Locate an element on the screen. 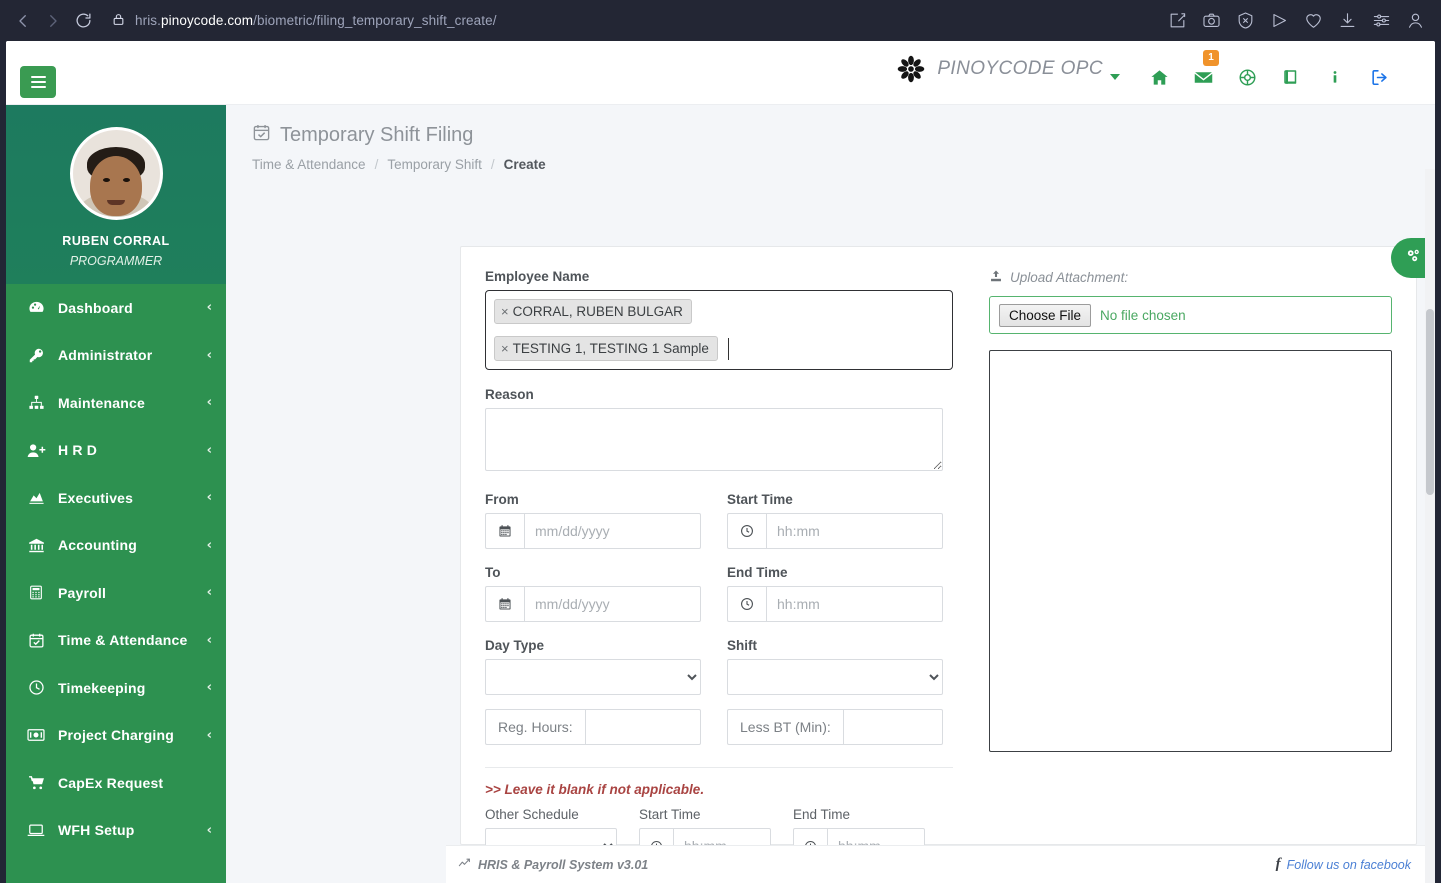 Image resolution: width=1441 pixels, height=883 pixels. sidebar-item-maintenance: Maintenance ‹ is located at coordinates (116, 403).